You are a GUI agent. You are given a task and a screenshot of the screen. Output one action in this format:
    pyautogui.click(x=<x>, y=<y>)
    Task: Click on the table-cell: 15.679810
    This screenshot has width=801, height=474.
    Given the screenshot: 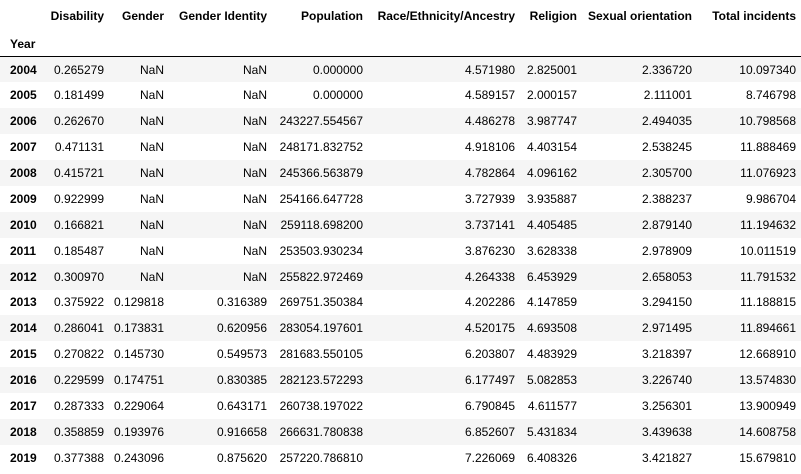 What is the action you would take?
    pyautogui.click(x=767, y=457)
    